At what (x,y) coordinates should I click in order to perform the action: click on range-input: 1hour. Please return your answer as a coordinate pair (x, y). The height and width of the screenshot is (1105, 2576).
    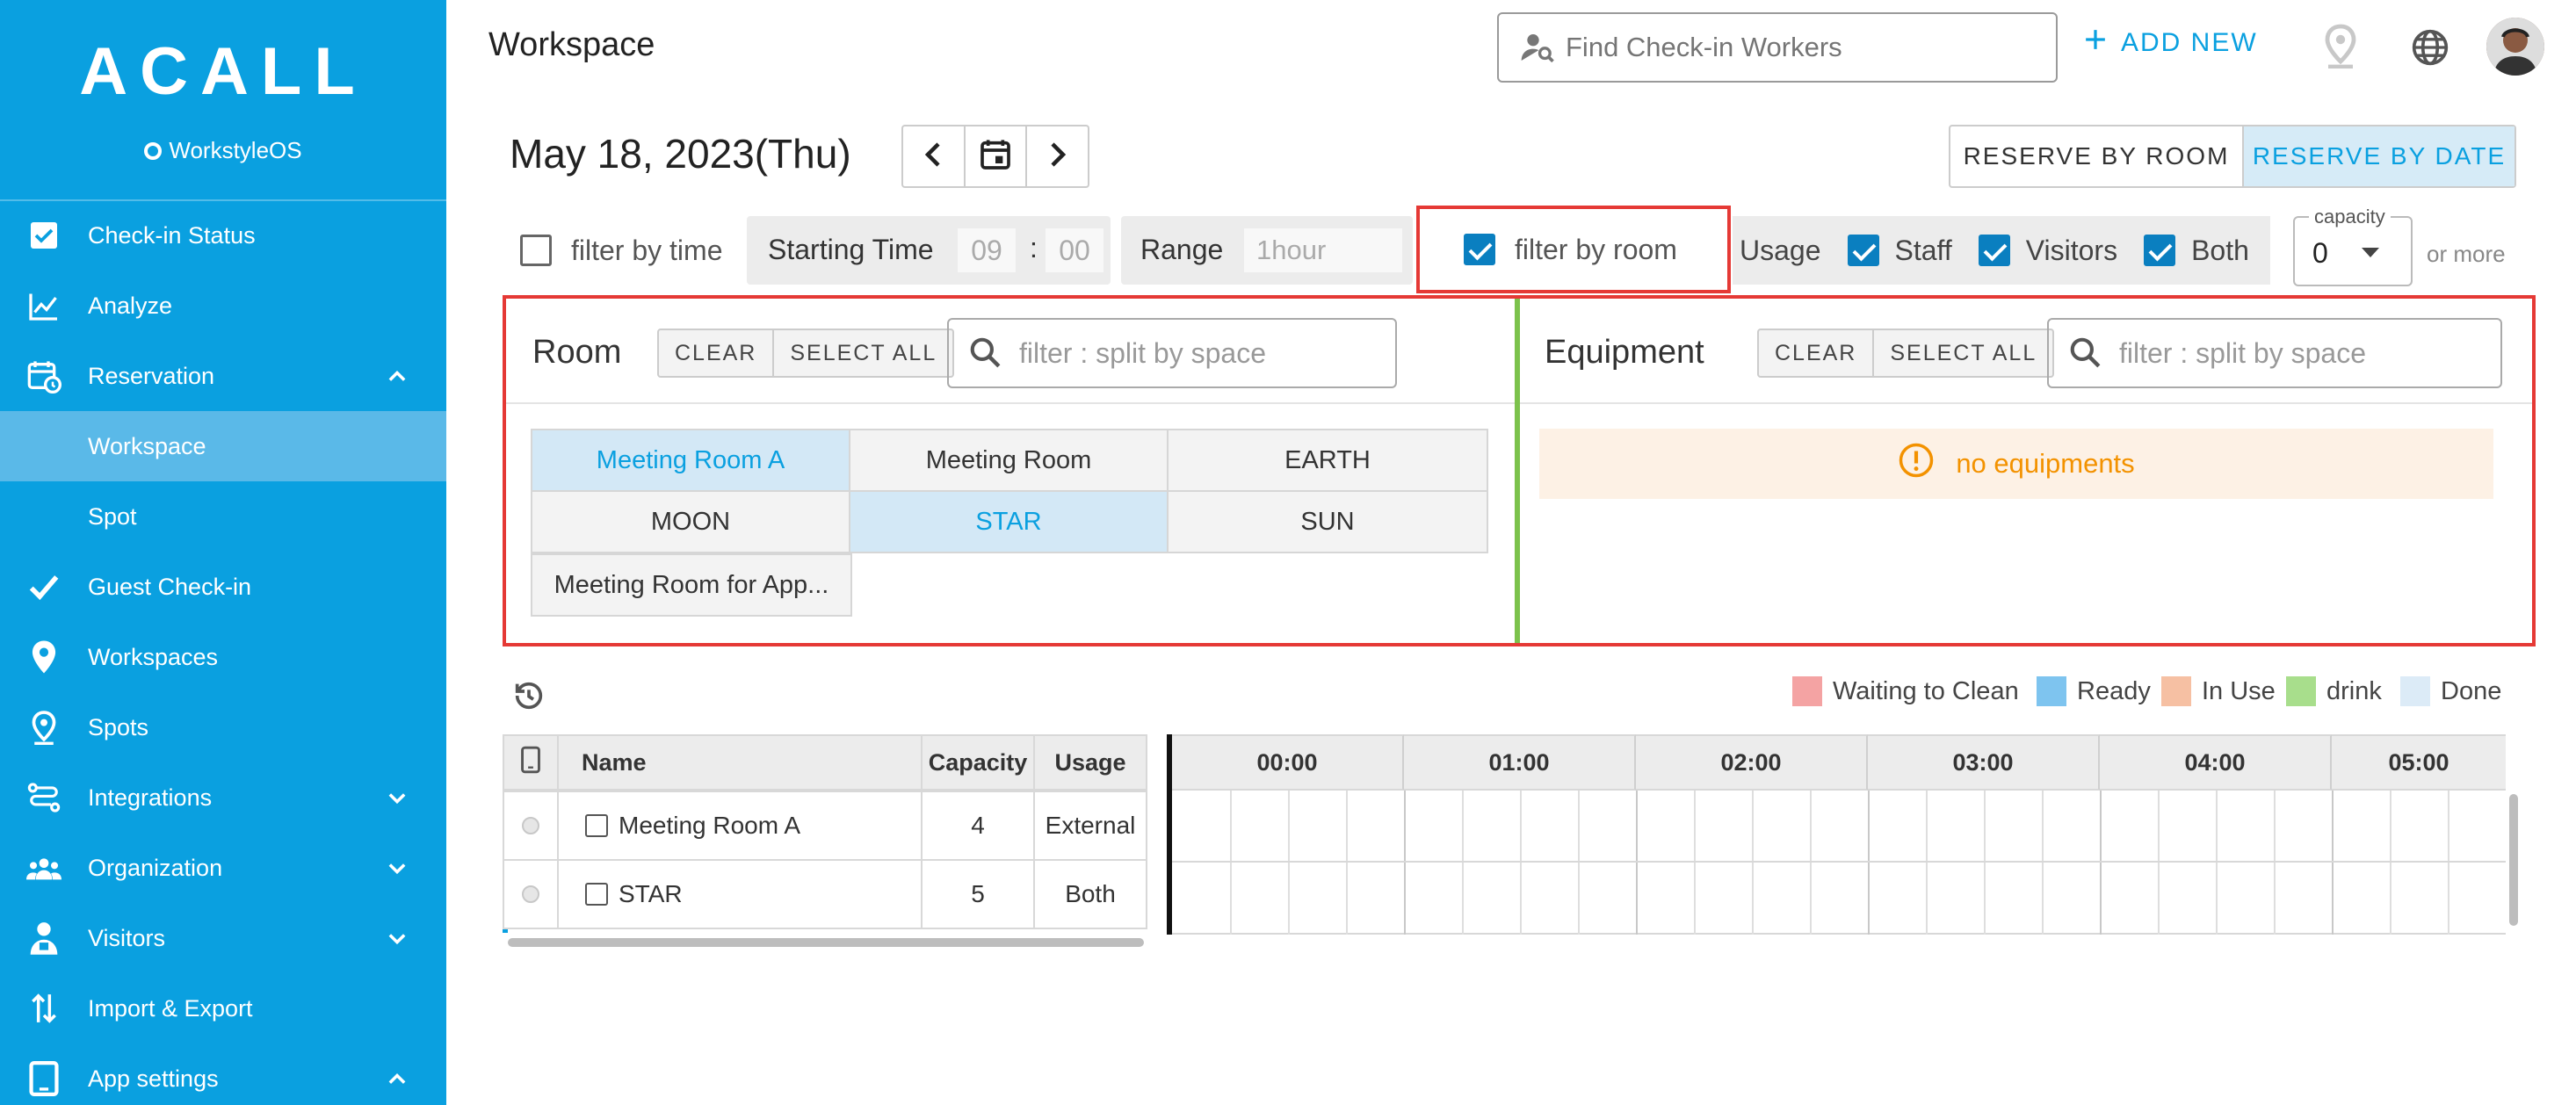
    Looking at the image, I should click on (1323, 250).